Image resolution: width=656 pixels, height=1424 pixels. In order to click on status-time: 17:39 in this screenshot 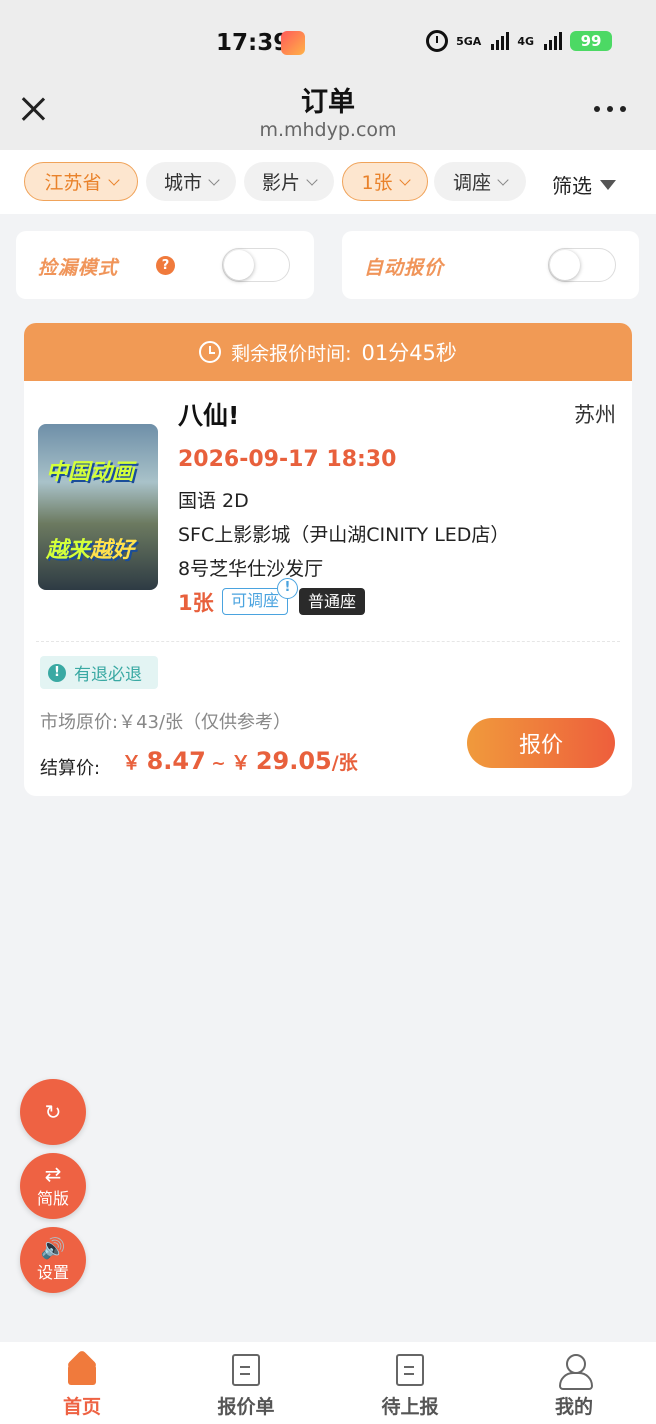, I will do `click(253, 43)`.